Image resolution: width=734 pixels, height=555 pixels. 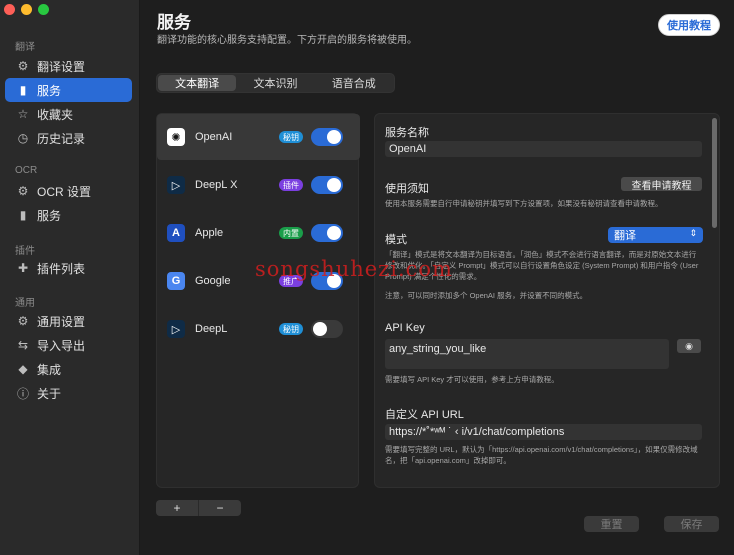 I want to click on sidebar-item-label: 通用设置, so click(x=61, y=321).